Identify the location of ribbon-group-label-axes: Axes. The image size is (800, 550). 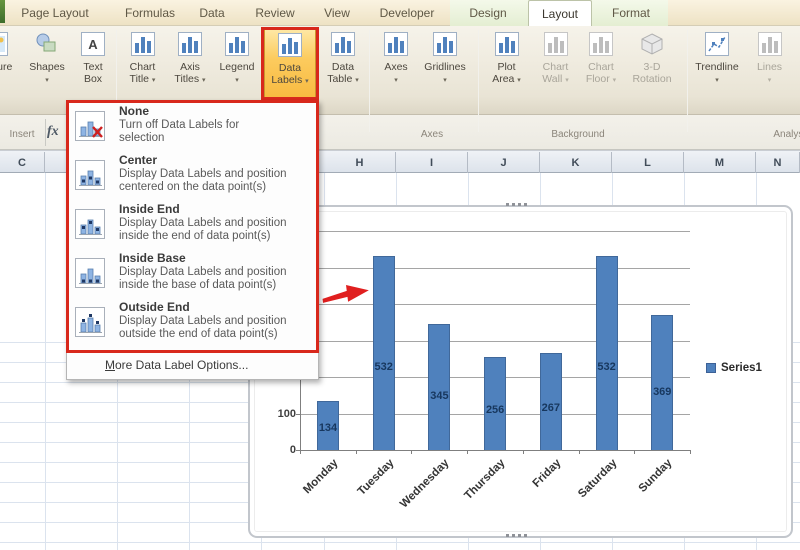
(432, 134).